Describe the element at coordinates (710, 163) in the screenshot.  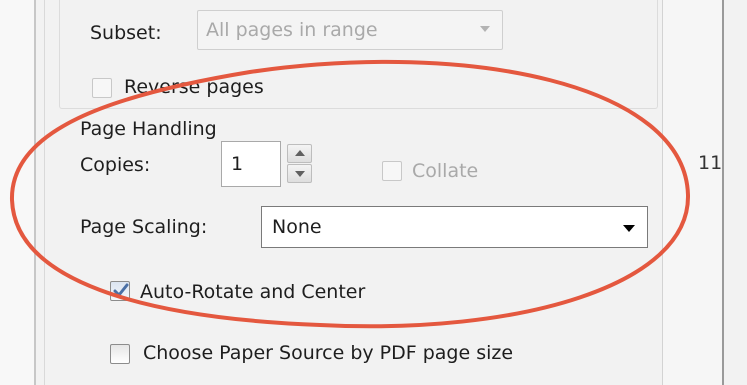
I see `preview-page-number: 11` at that location.